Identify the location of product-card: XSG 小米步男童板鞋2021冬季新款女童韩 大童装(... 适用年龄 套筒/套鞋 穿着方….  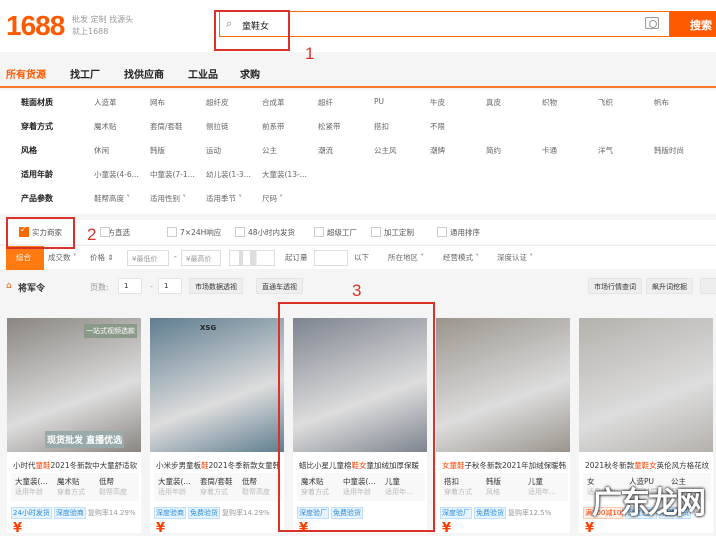
(217, 427).